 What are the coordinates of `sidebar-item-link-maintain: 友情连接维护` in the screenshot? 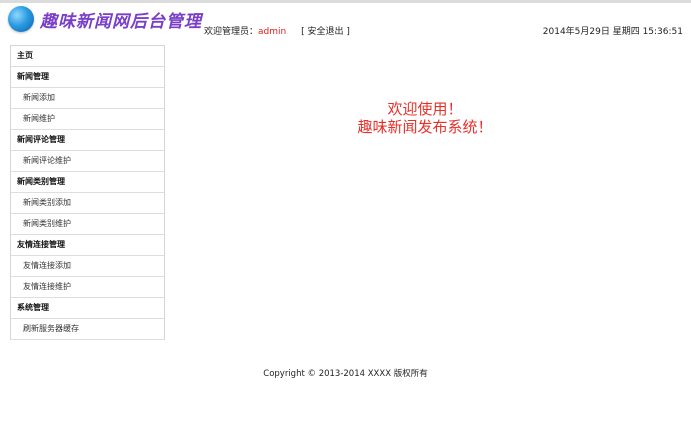 It's located at (87, 287).